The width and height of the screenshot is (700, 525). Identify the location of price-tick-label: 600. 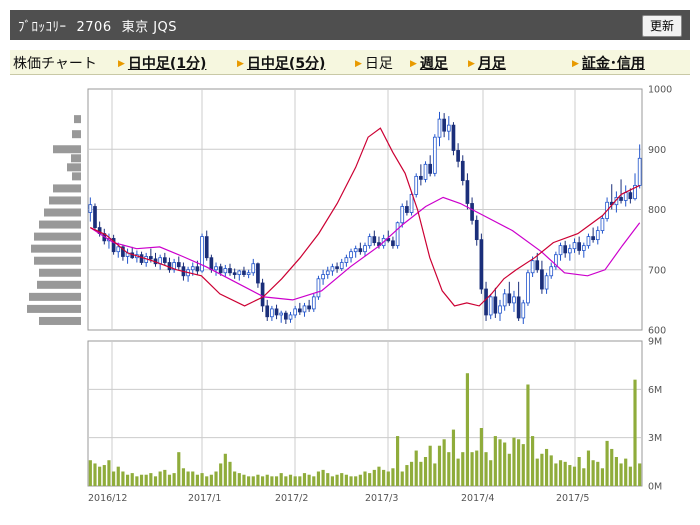
(657, 331).